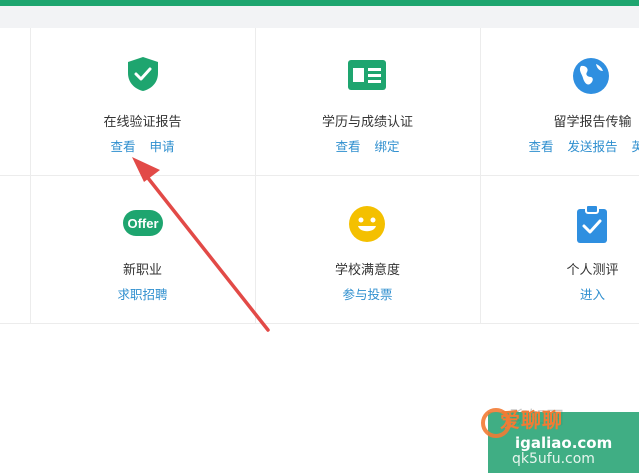 This screenshot has height=473, width=639. What do you see at coordinates (367, 75) in the screenshot?
I see `id-card-icon` at bounding box center [367, 75].